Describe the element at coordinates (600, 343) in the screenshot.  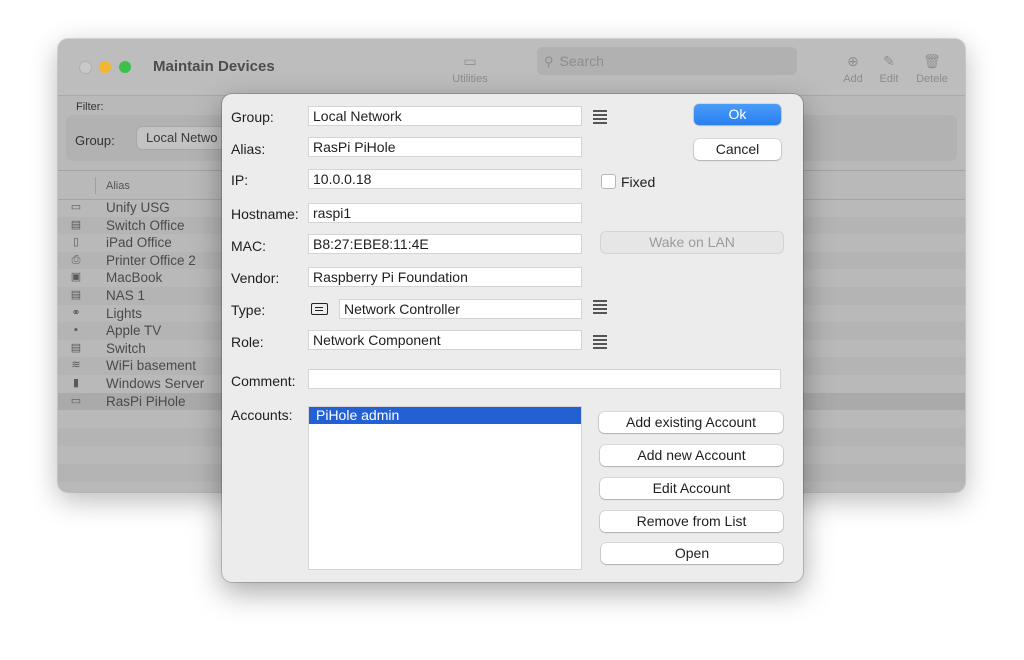
I see `role-menu-icon` at that location.